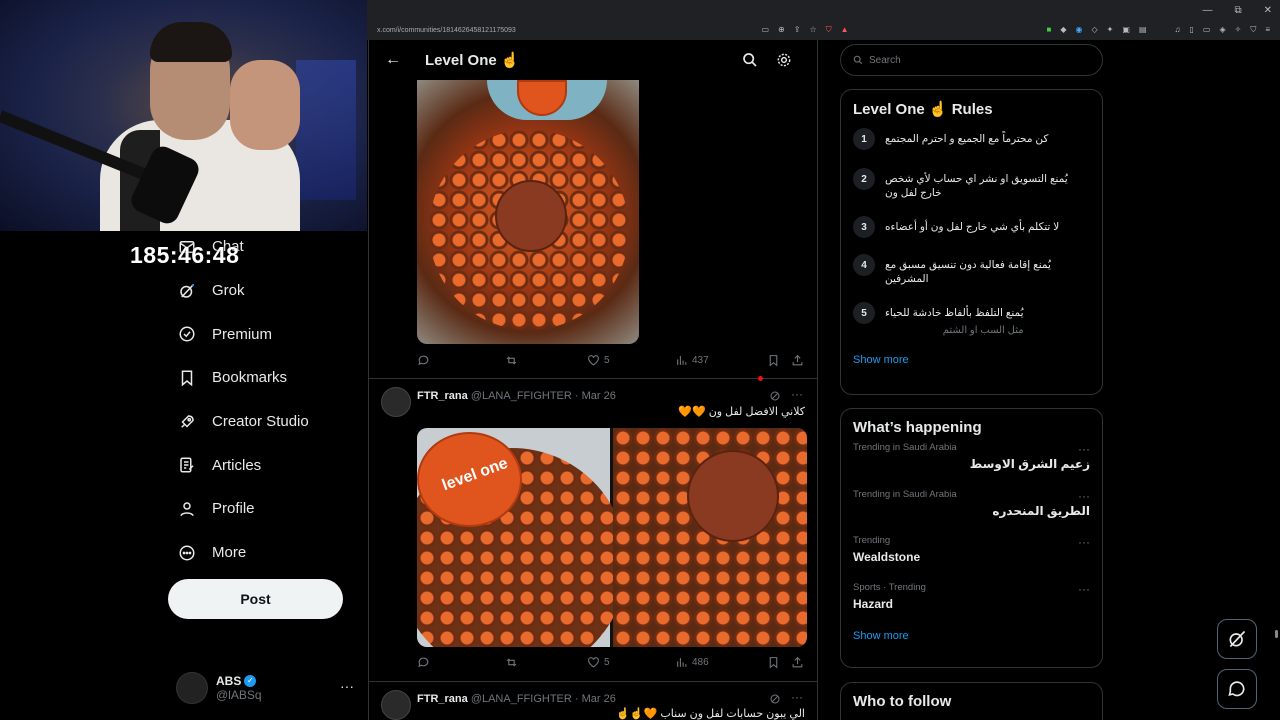  What do you see at coordinates (1207, 30) in the screenshot?
I see `wallet-icon: ▭` at bounding box center [1207, 30].